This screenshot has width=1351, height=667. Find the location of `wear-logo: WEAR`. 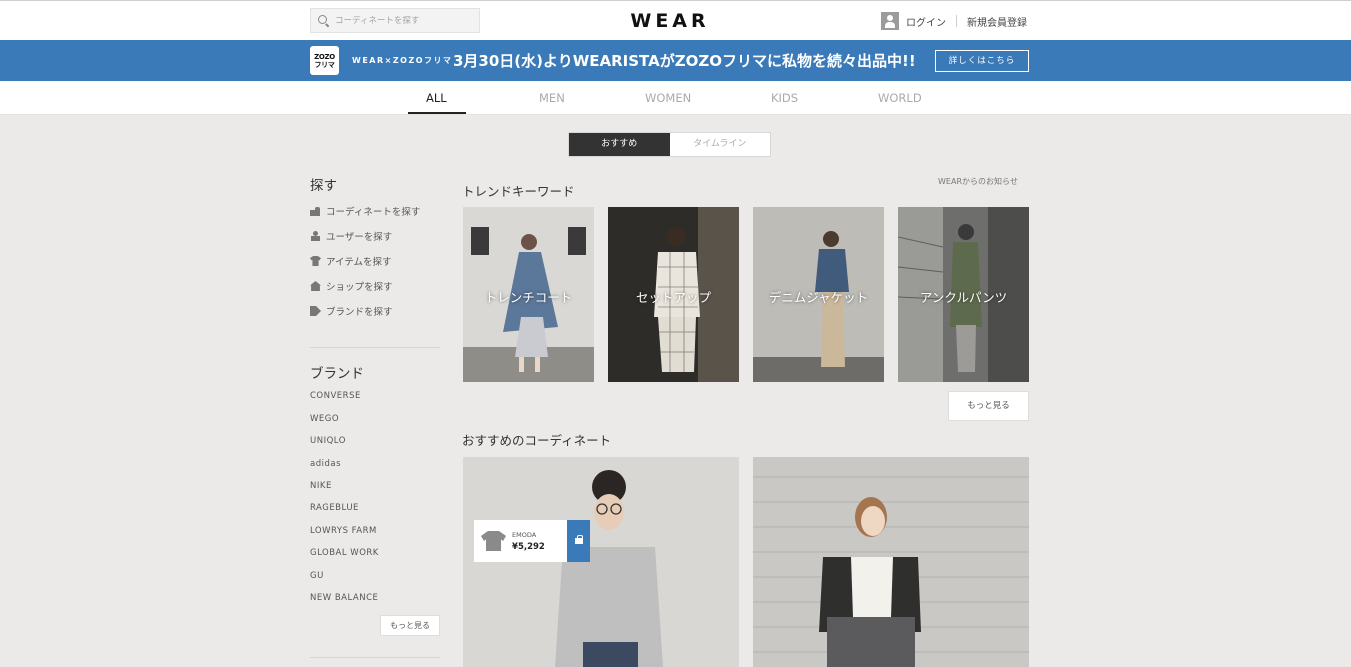

wear-logo: WEAR is located at coordinates (670, 21).